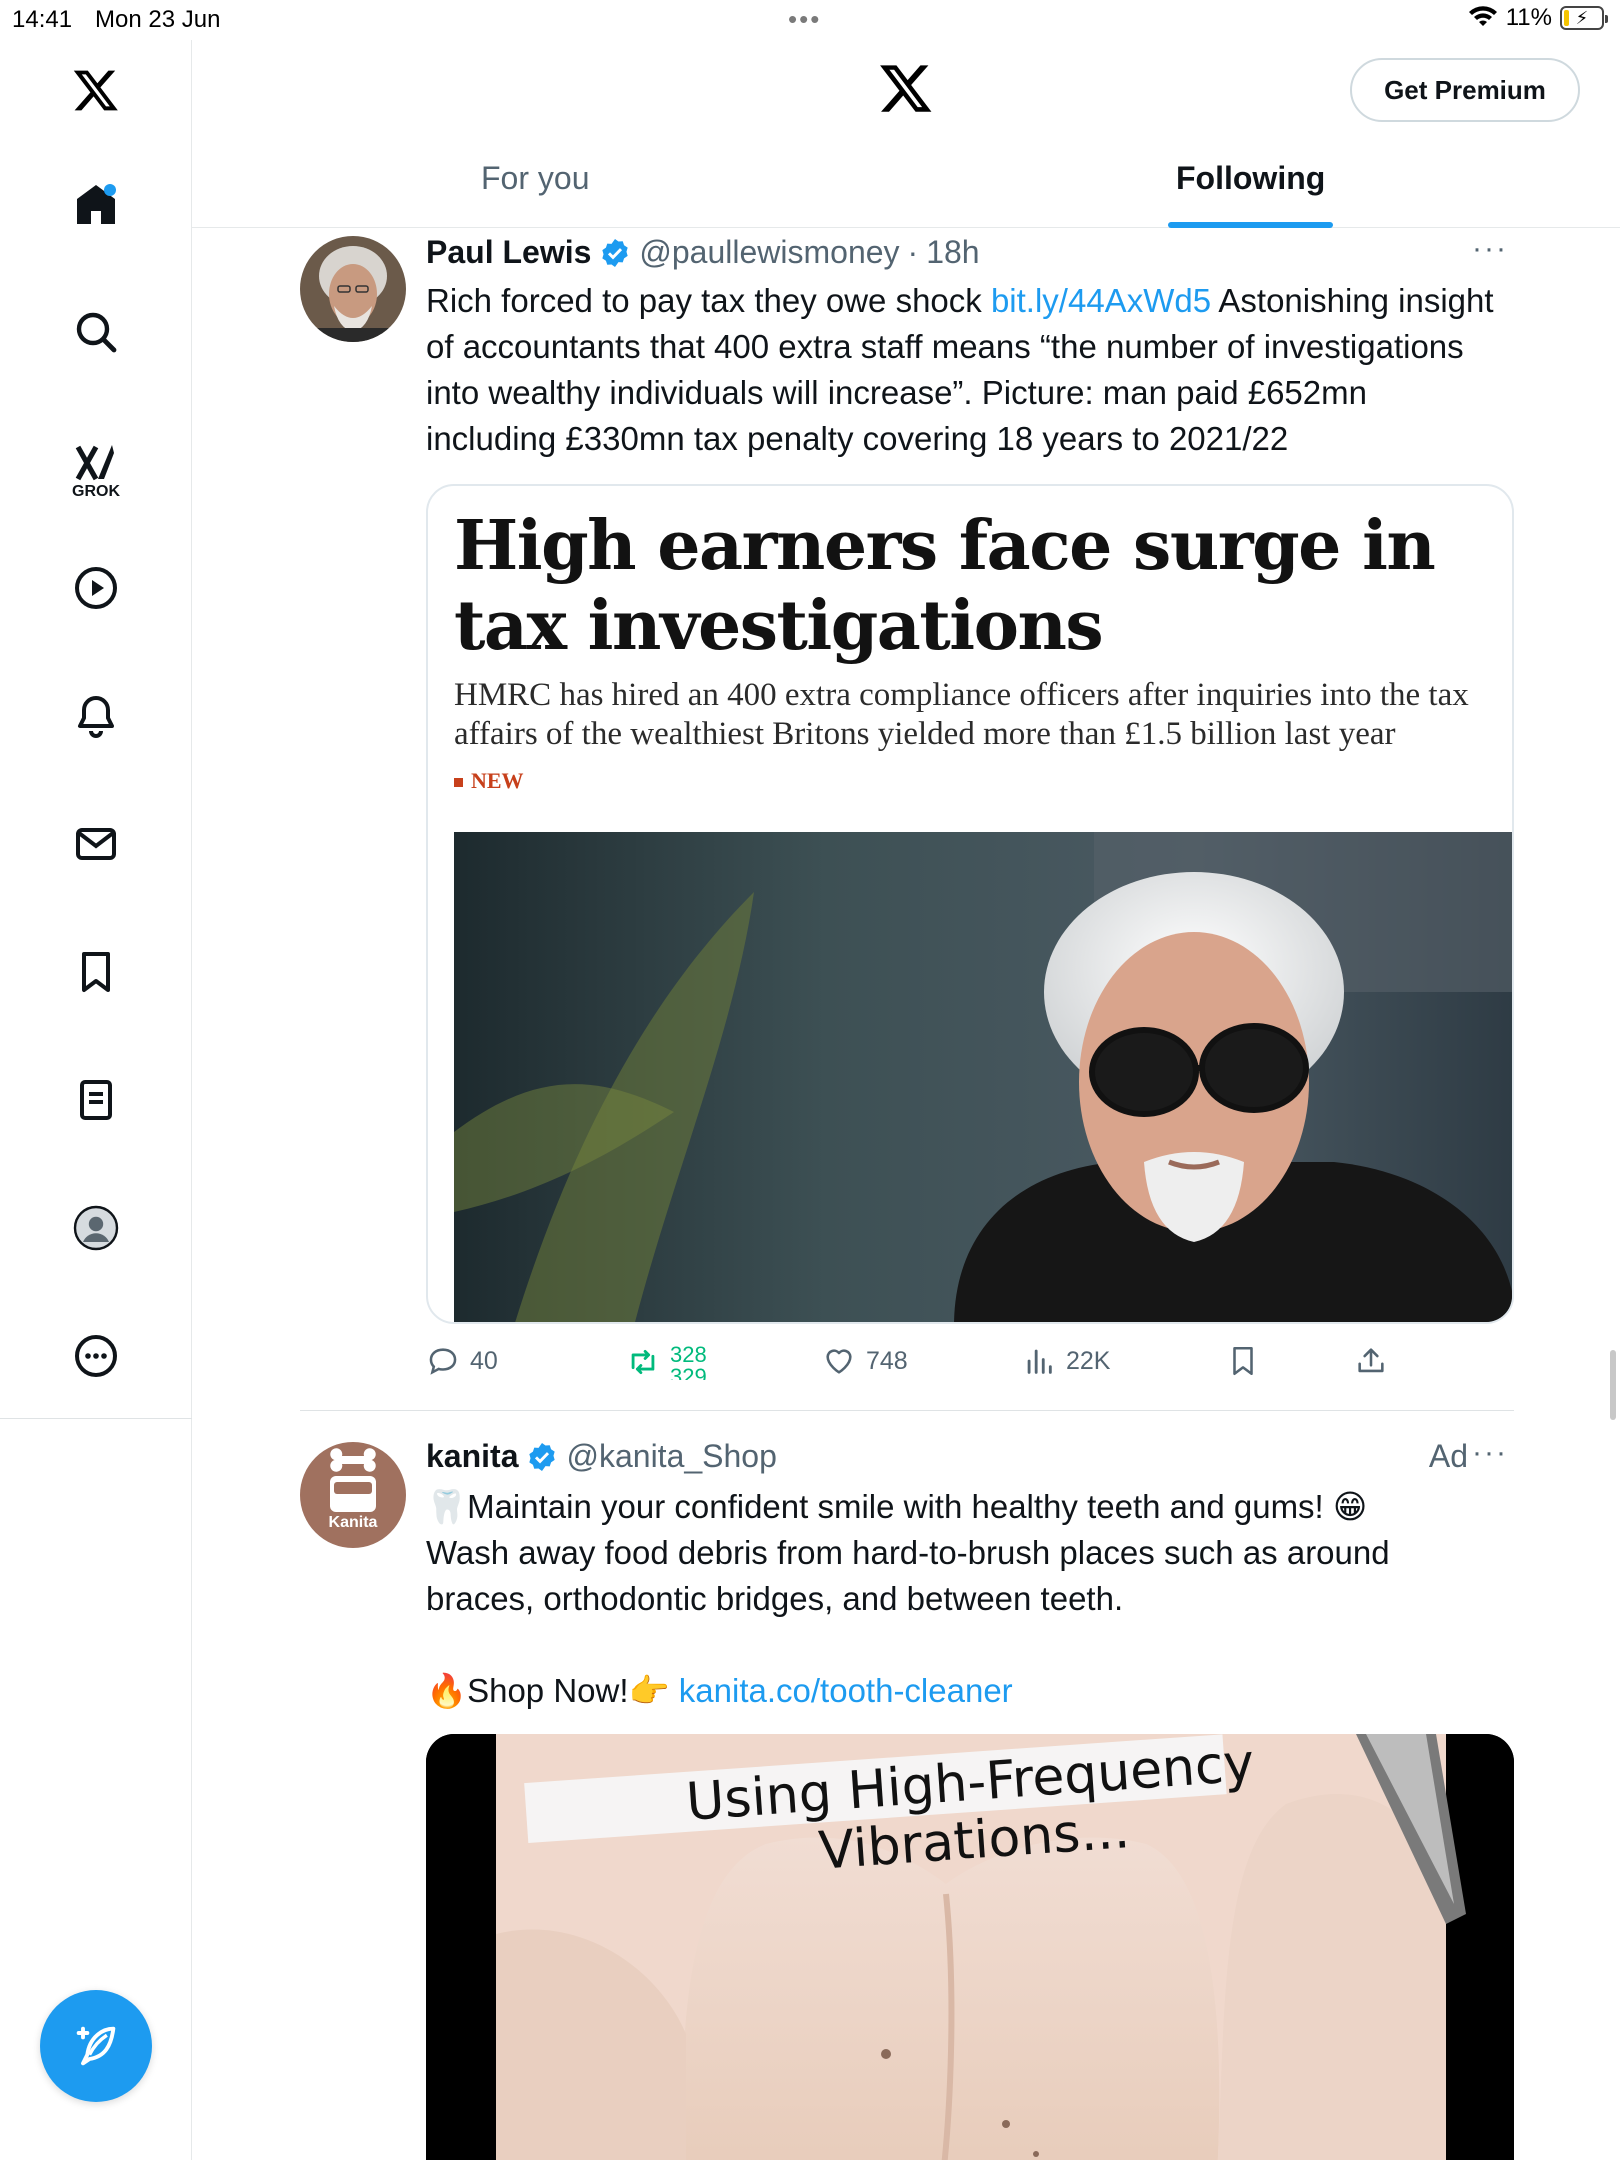 The height and width of the screenshot is (2160, 1620). What do you see at coordinates (353, 1495) in the screenshot?
I see `avatar: Kanita` at bounding box center [353, 1495].